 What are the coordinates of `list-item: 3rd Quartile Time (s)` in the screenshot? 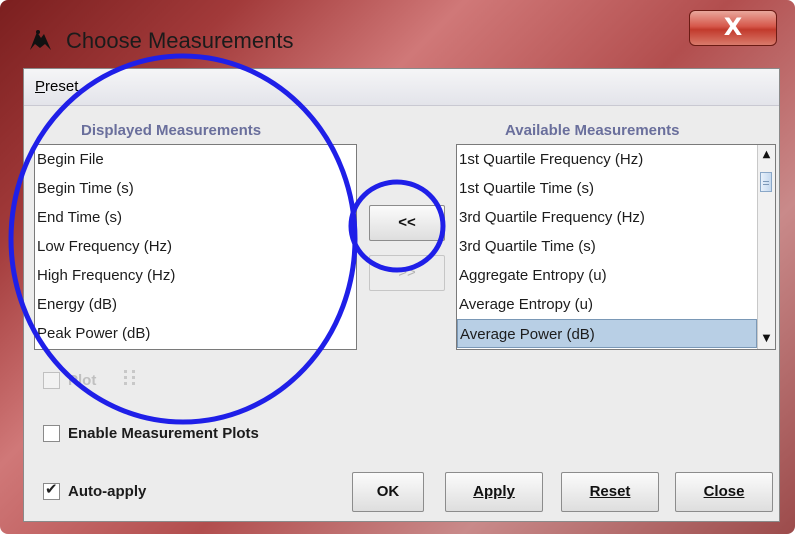 It's located at (616, 246).